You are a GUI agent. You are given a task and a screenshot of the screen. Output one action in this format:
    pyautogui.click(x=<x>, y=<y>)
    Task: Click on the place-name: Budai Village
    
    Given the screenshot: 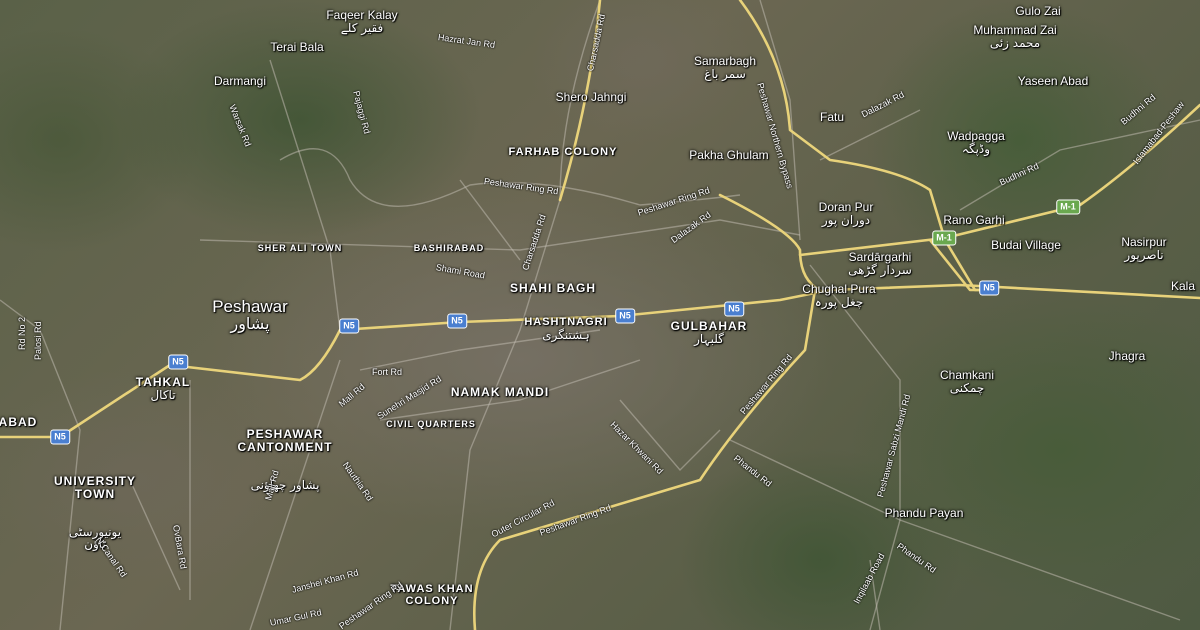 What is the action you would take?
    pyautogui.click(x=1026, y=245)
    